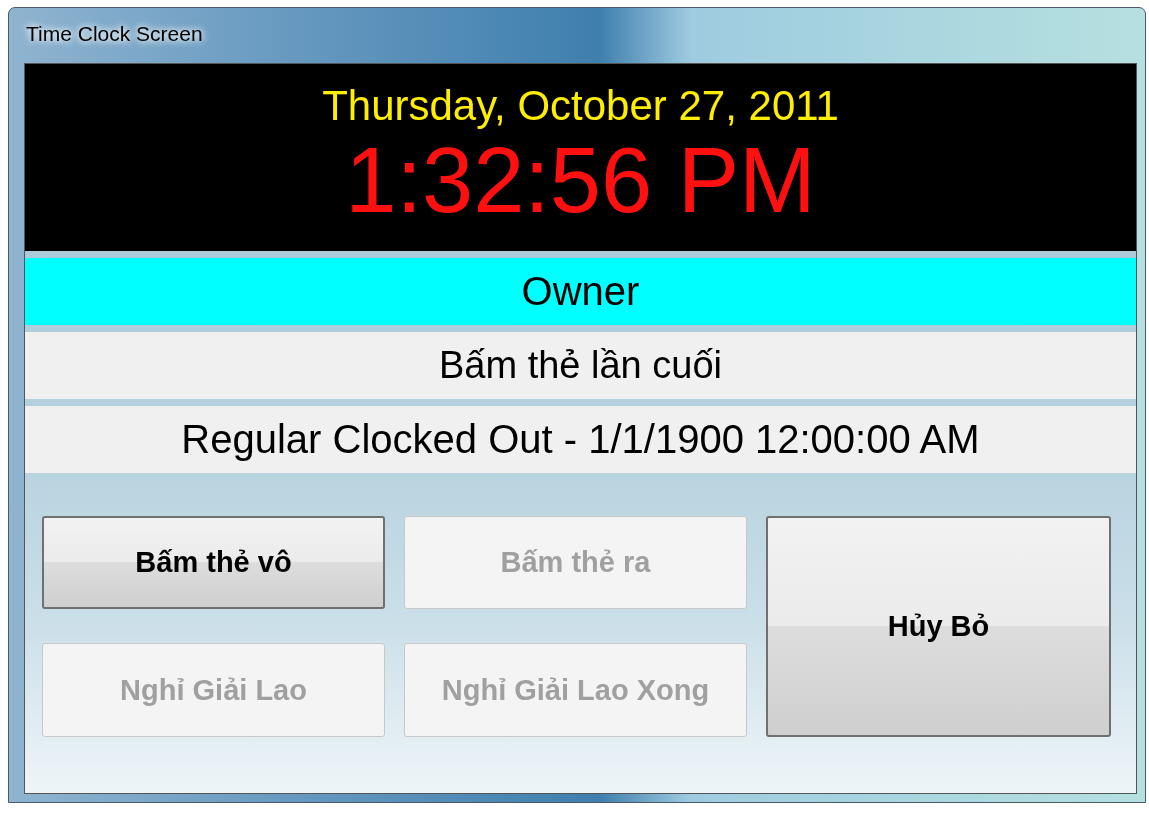 Image resolution: width=1149 pixels, height=816 pixels. What do you see at coordinates (938, 626) in the screenshot?
I see `action-button: Hủy Bỏ` at bounding box center [938, 626].